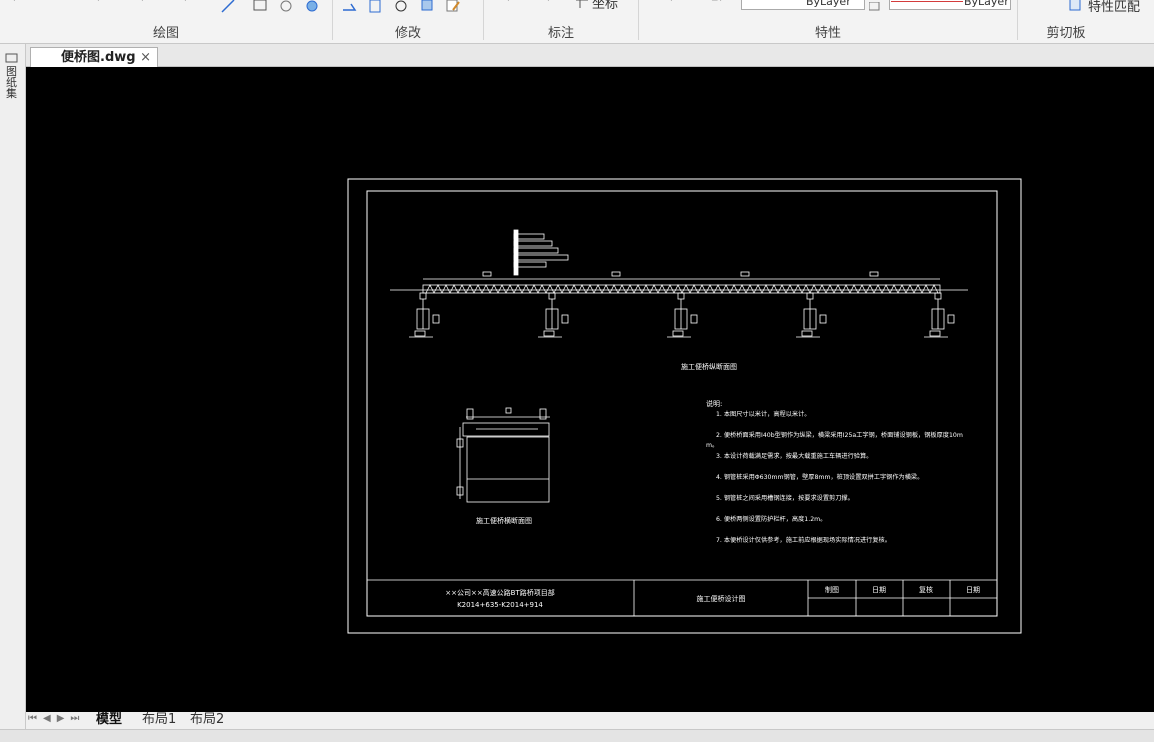  Describe the element at coordinates (671, 2) in the screenshot. I see `layer-dropdown: ▾` at that location.